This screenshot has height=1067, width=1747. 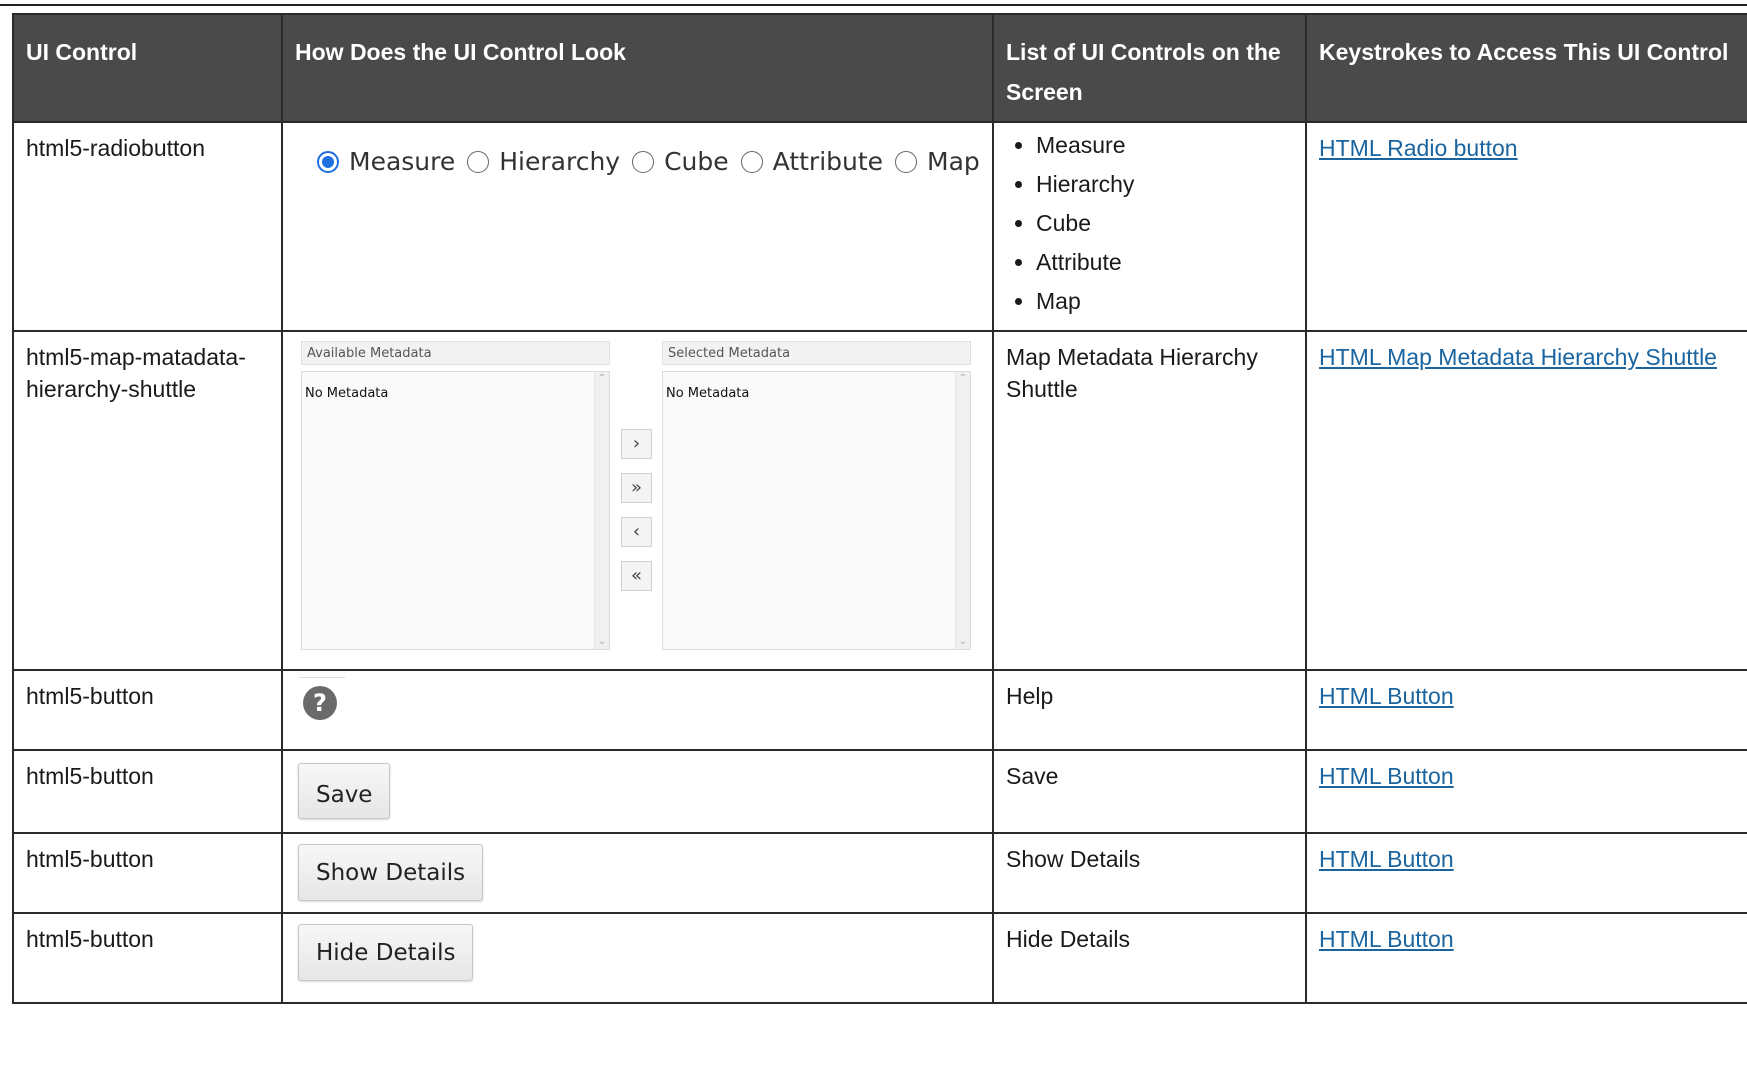 I want to click on header-look: How Does the UI Control Look, so click(x=637, y=68).